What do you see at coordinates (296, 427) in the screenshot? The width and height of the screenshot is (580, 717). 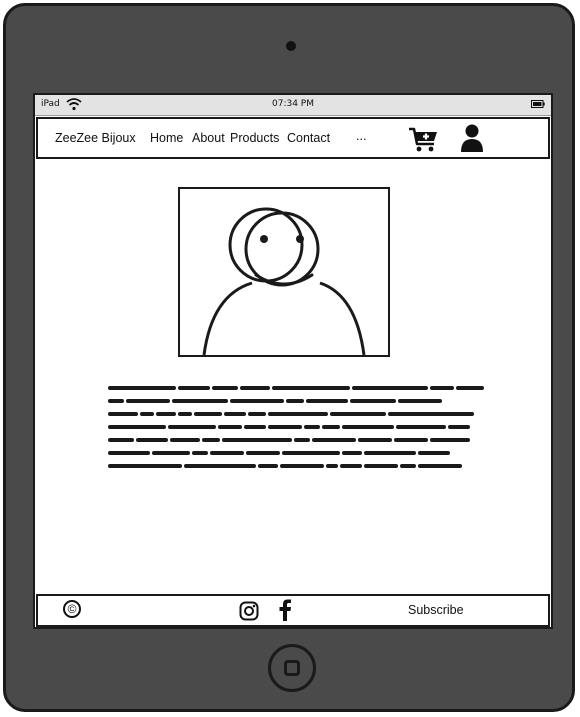 I see `placeholder-text-scribble` at bounding box center [296, 427].